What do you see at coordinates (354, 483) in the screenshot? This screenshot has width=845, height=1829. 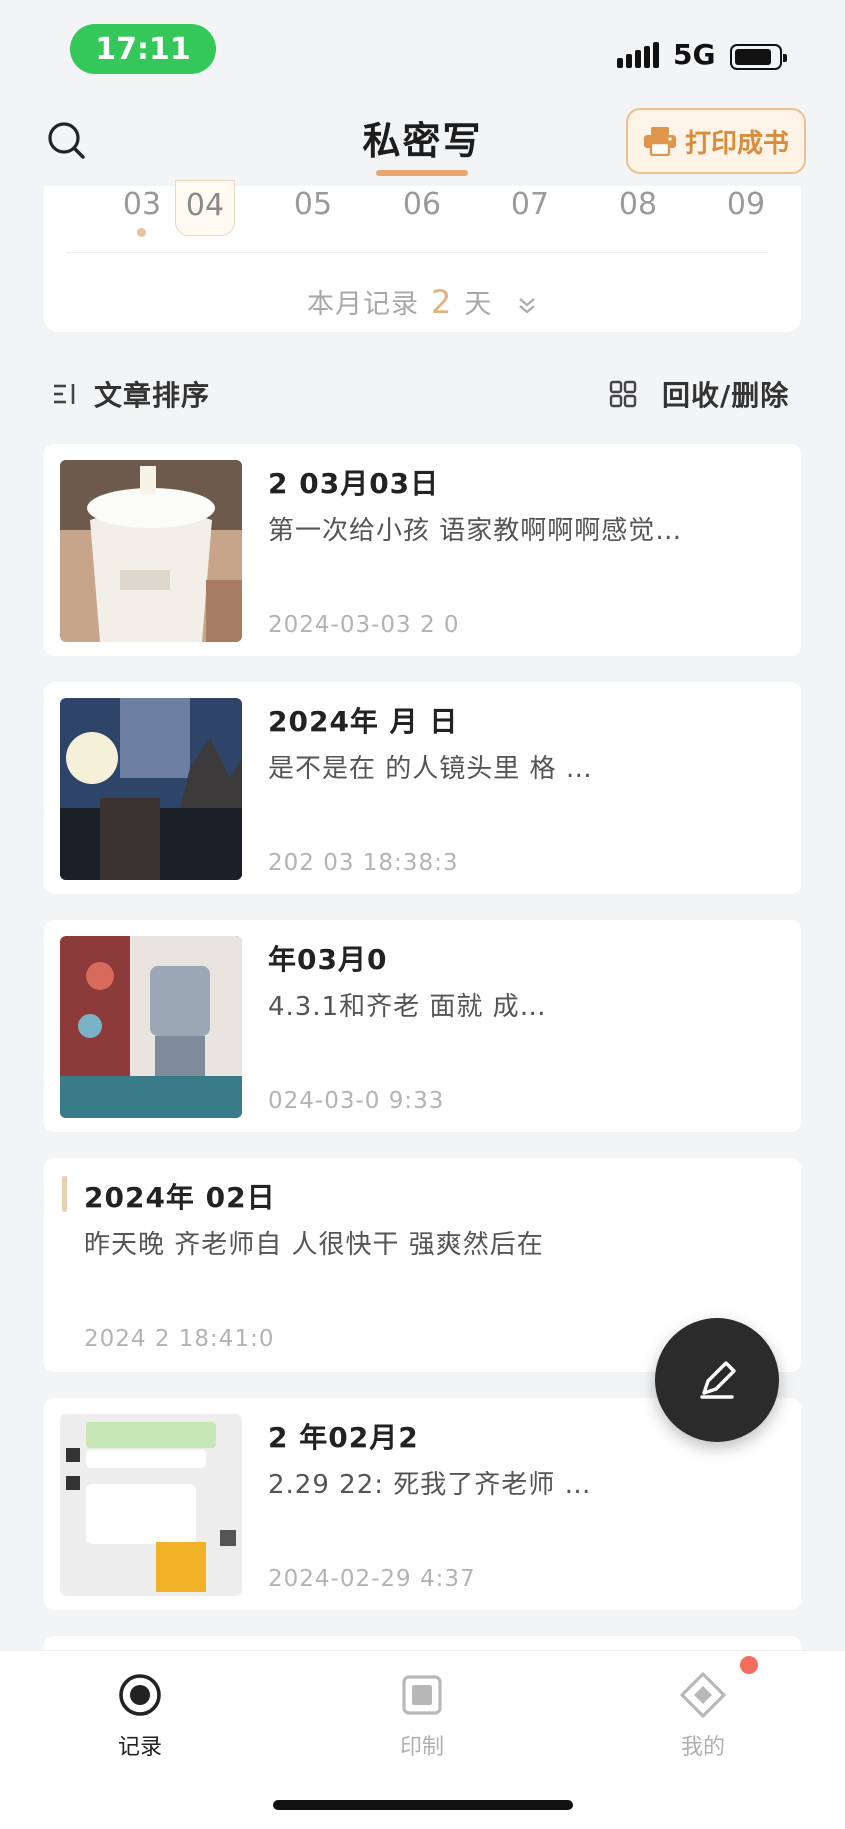 I see `entry-title: 2 03月03日` at bounding box center [354, 483].